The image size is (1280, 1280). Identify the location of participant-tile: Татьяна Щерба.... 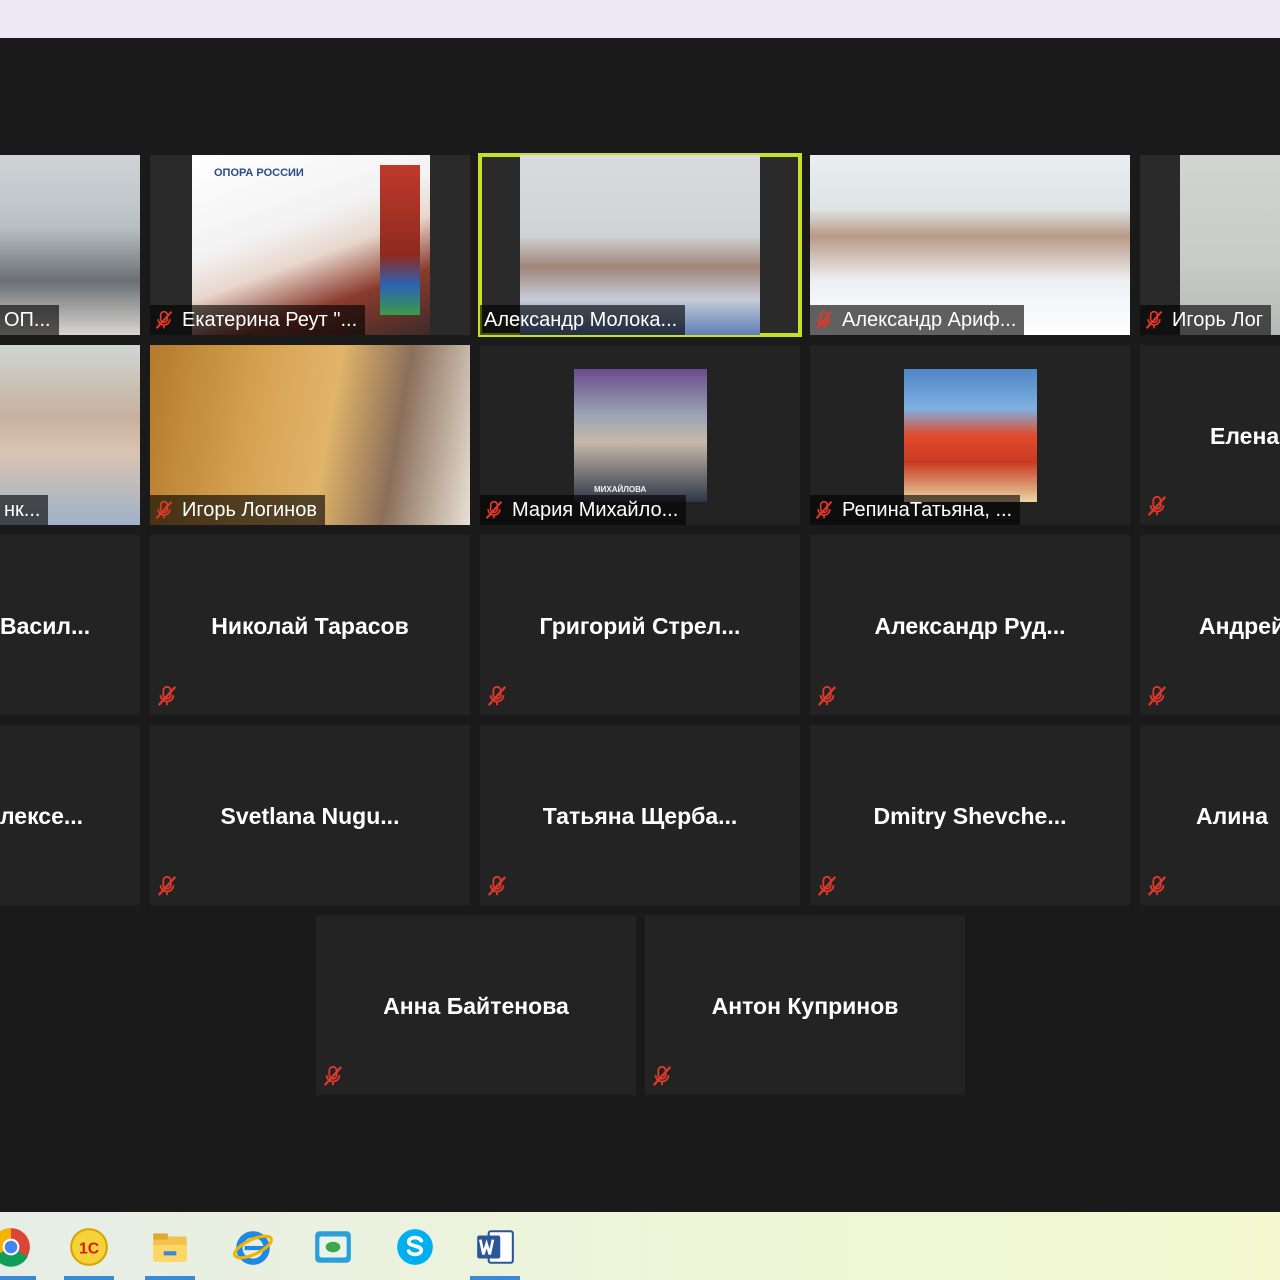
(640, 815).